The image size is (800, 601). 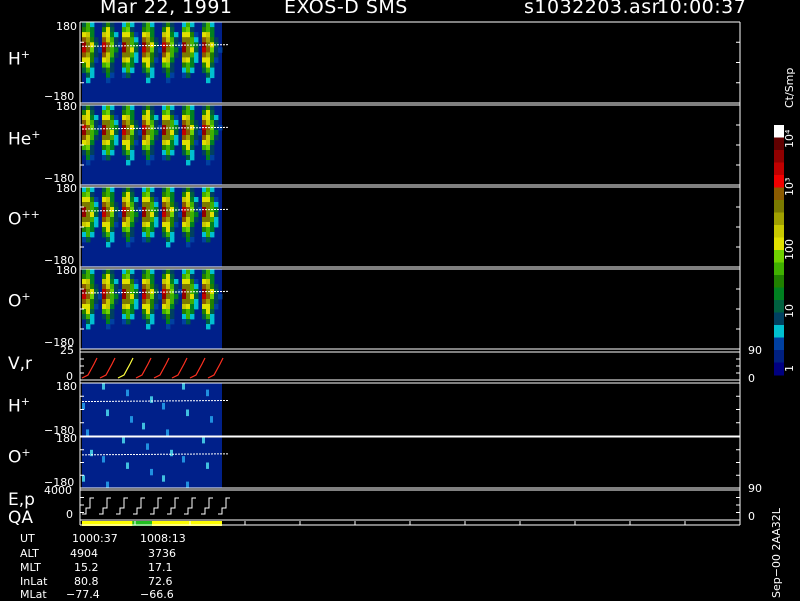 I want to click on colorbar-title: Ct/Smp, so click(x=789, y=87).